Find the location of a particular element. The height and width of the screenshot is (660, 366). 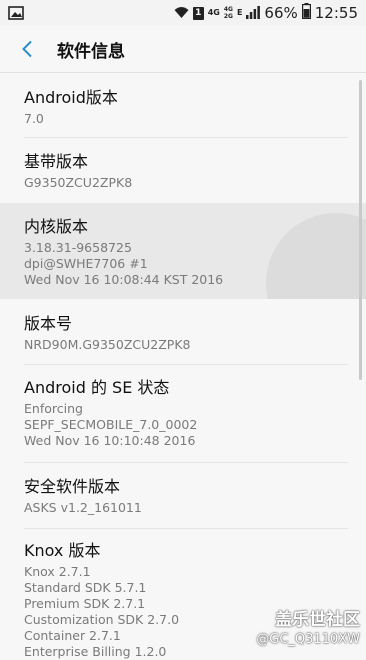

watermark: 盖乐世社区 @GC_Q3110XW is located at coordinates (308, 628).